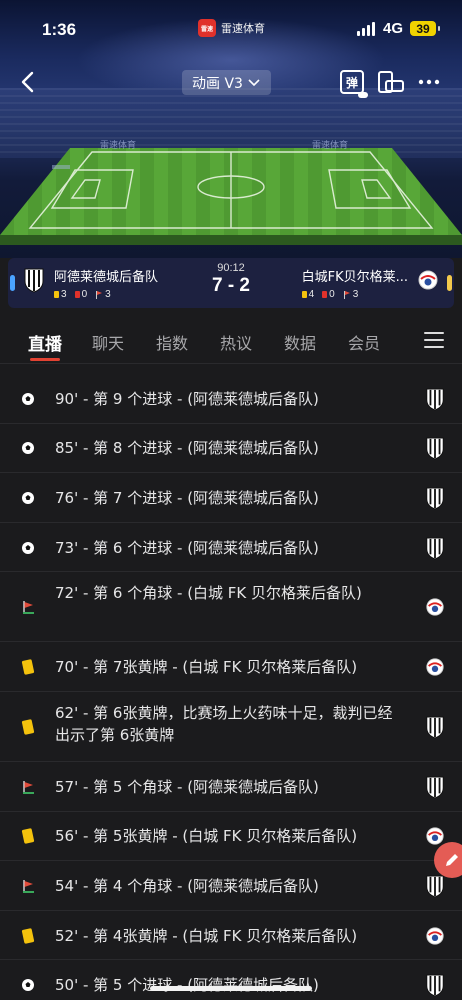  Describe the element at coordinates (393, 28) in the screenshot. I see `network-type: 4G` at that location.